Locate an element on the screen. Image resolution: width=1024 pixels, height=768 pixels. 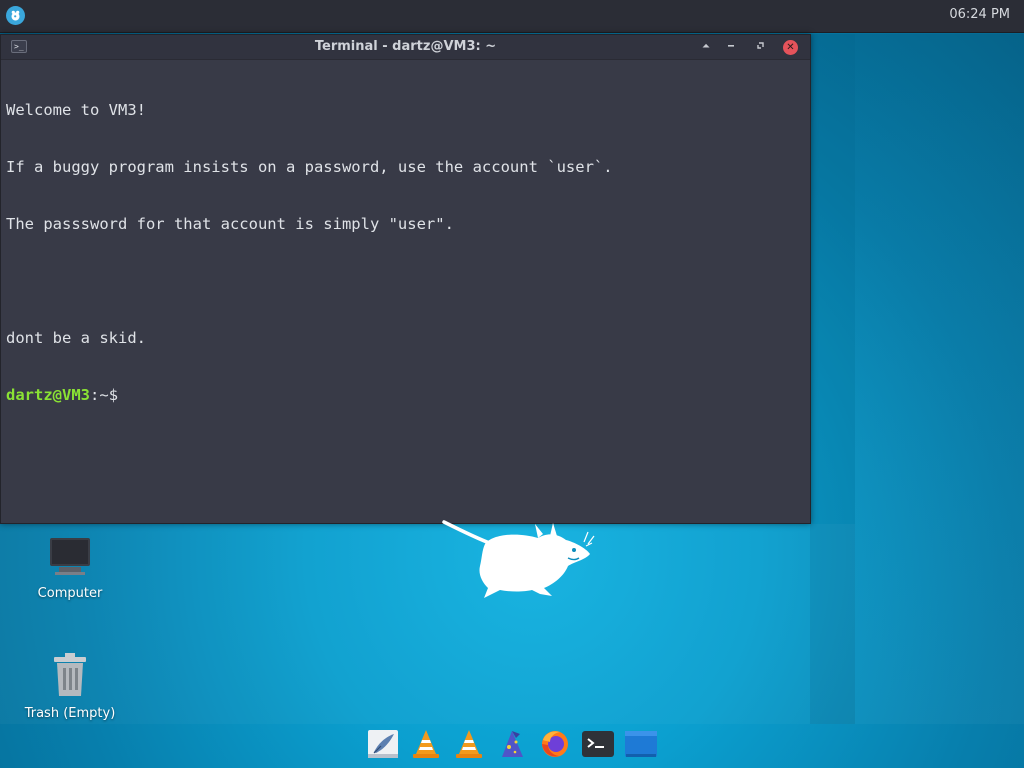
desktop-background-panel is located at coordinates (939, 379).